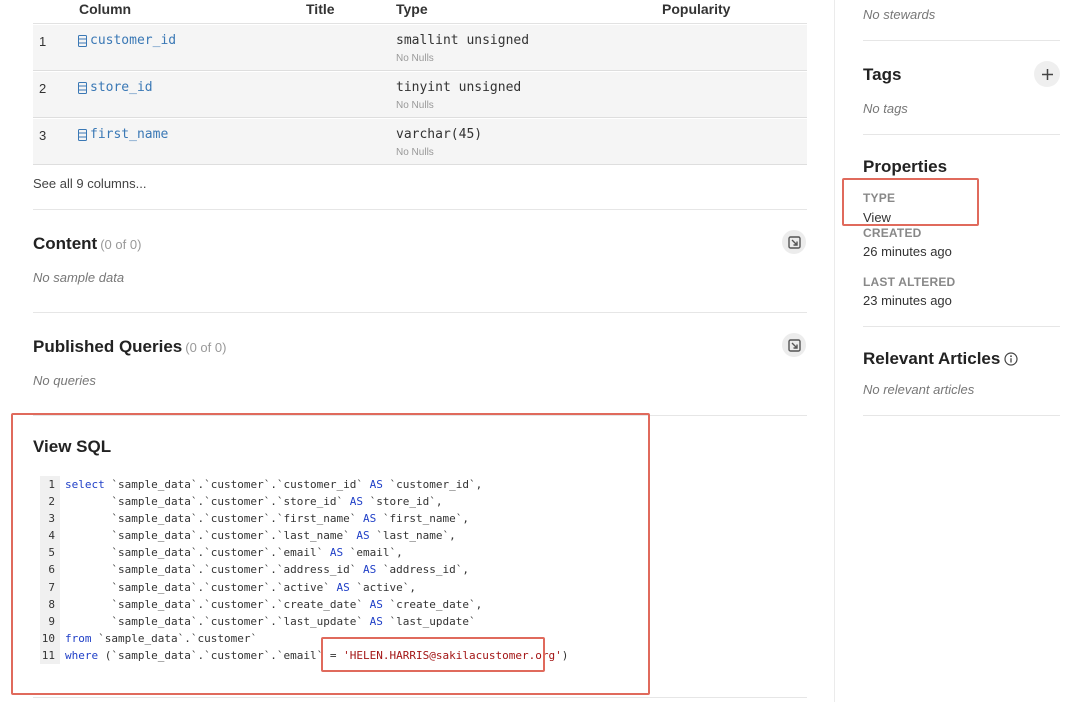 Image resolution: width=1080 pixels, height=702 pixels. I want to click on published-queries-count: (0 of 0), so click(206, 347).